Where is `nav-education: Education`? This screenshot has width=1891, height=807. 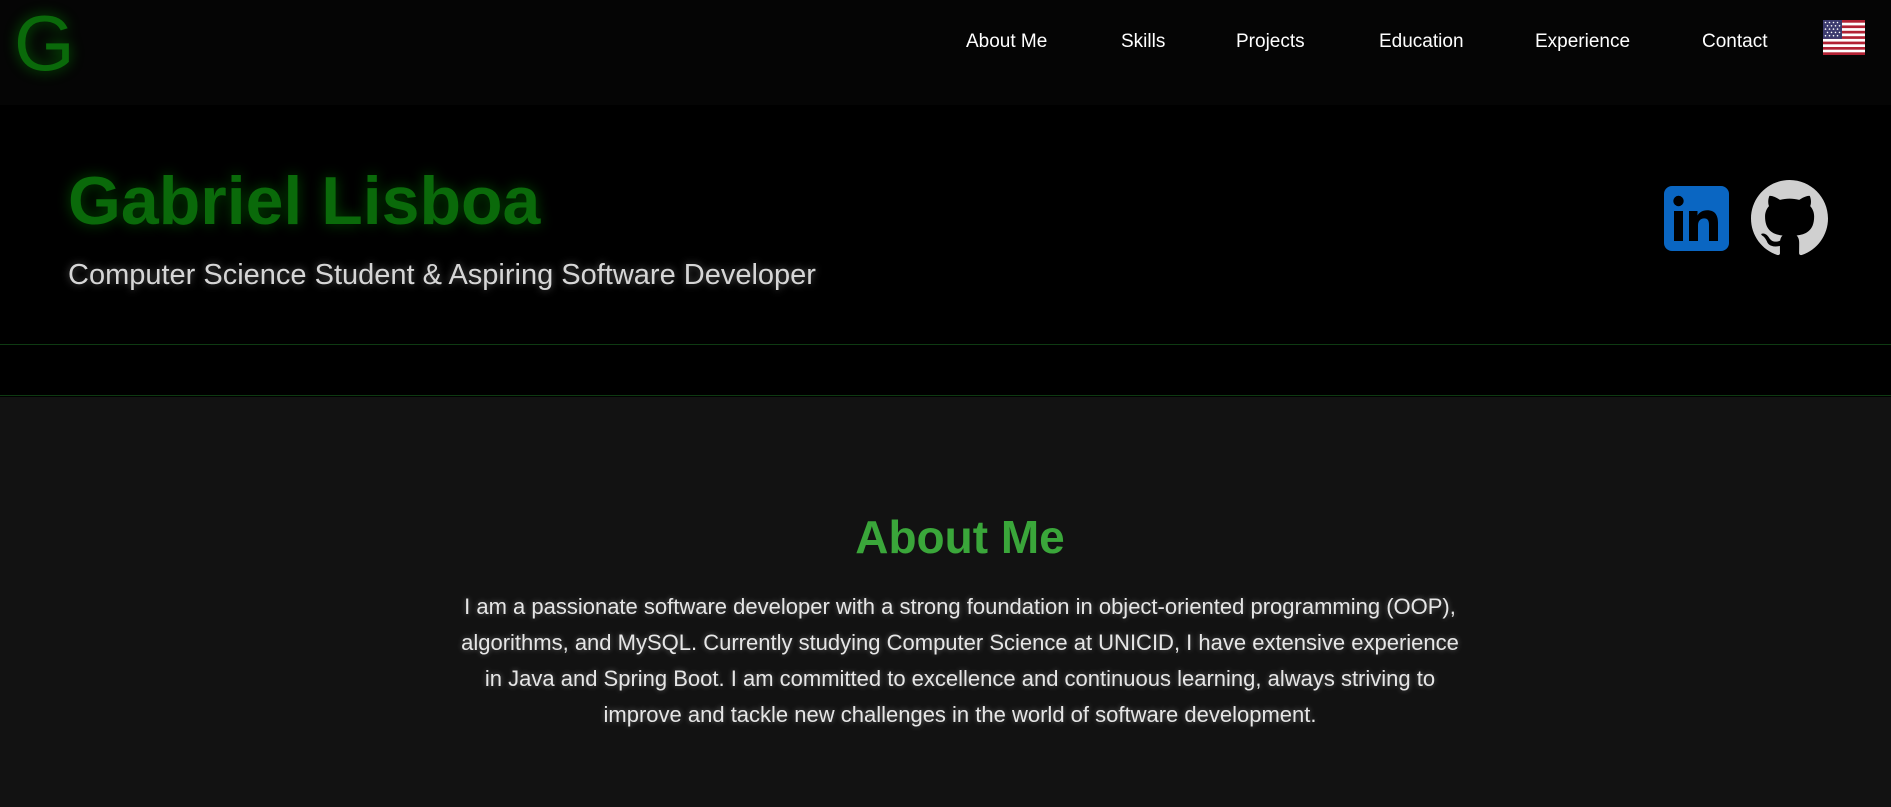
nav-education: Education is located at coordinates (1421, 42).